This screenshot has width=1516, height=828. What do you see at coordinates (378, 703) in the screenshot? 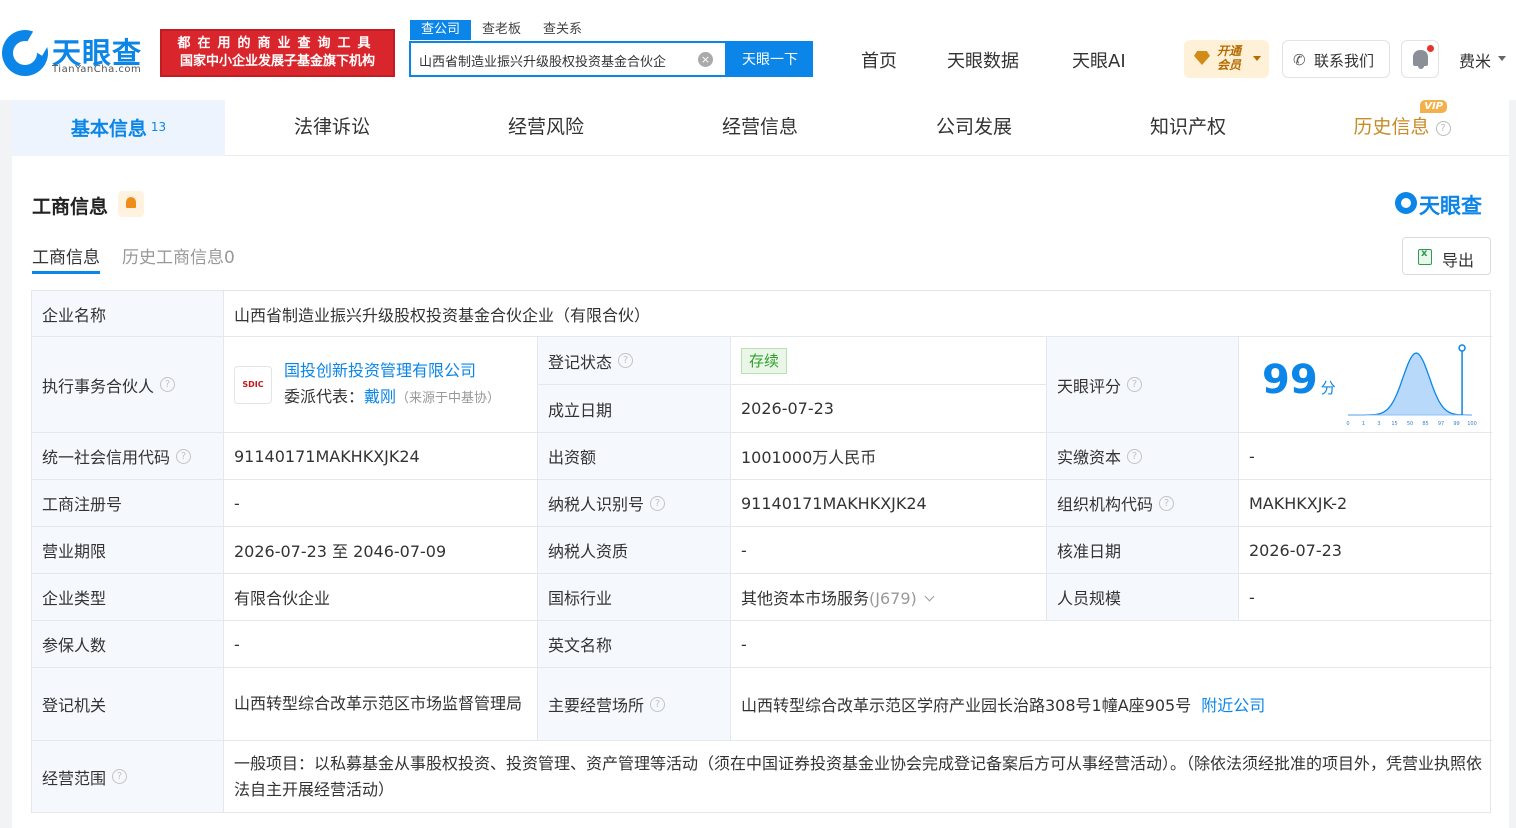
I see `authority-text: 山西转型综合改革示范区市场监督管理局` at bounding box center [378, 703].